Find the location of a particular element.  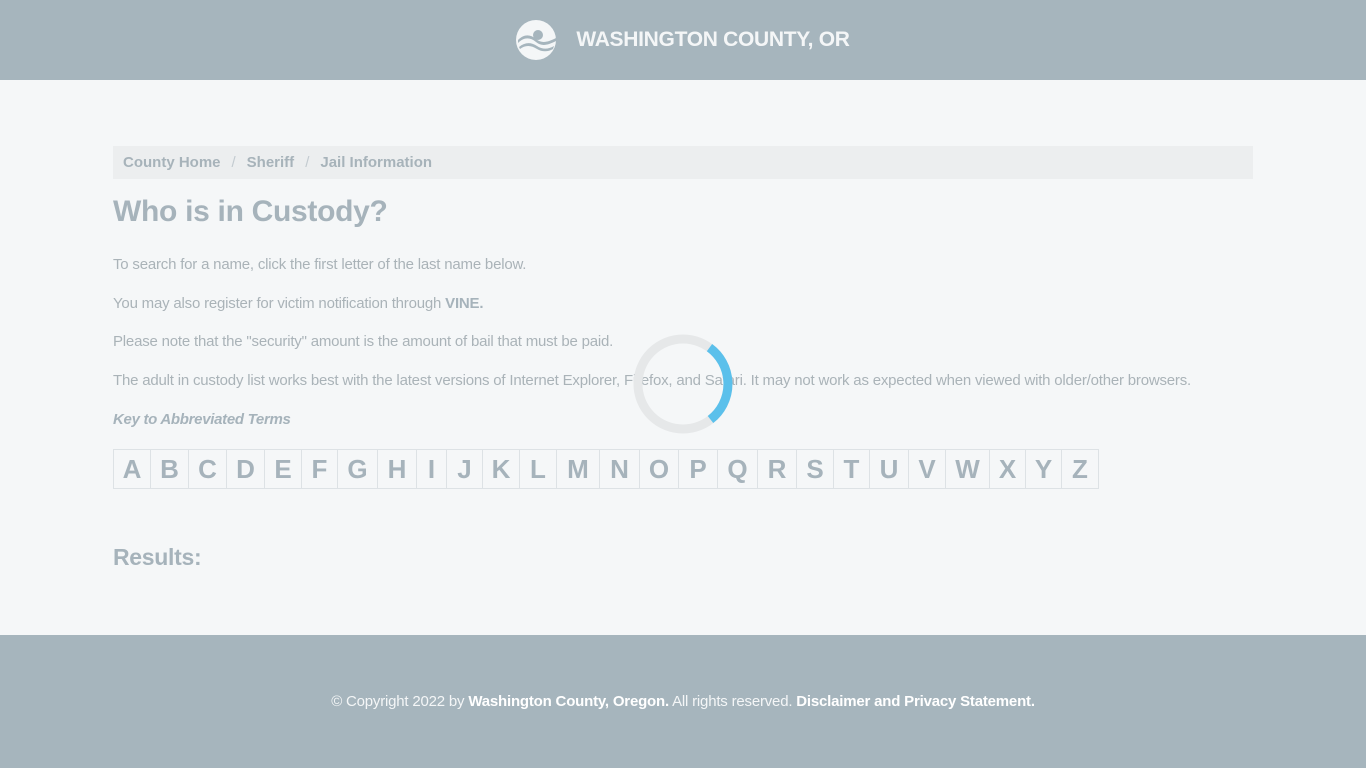

site-header: WASHINGTON COUNTY, OR is located at coordinates (683, 40).